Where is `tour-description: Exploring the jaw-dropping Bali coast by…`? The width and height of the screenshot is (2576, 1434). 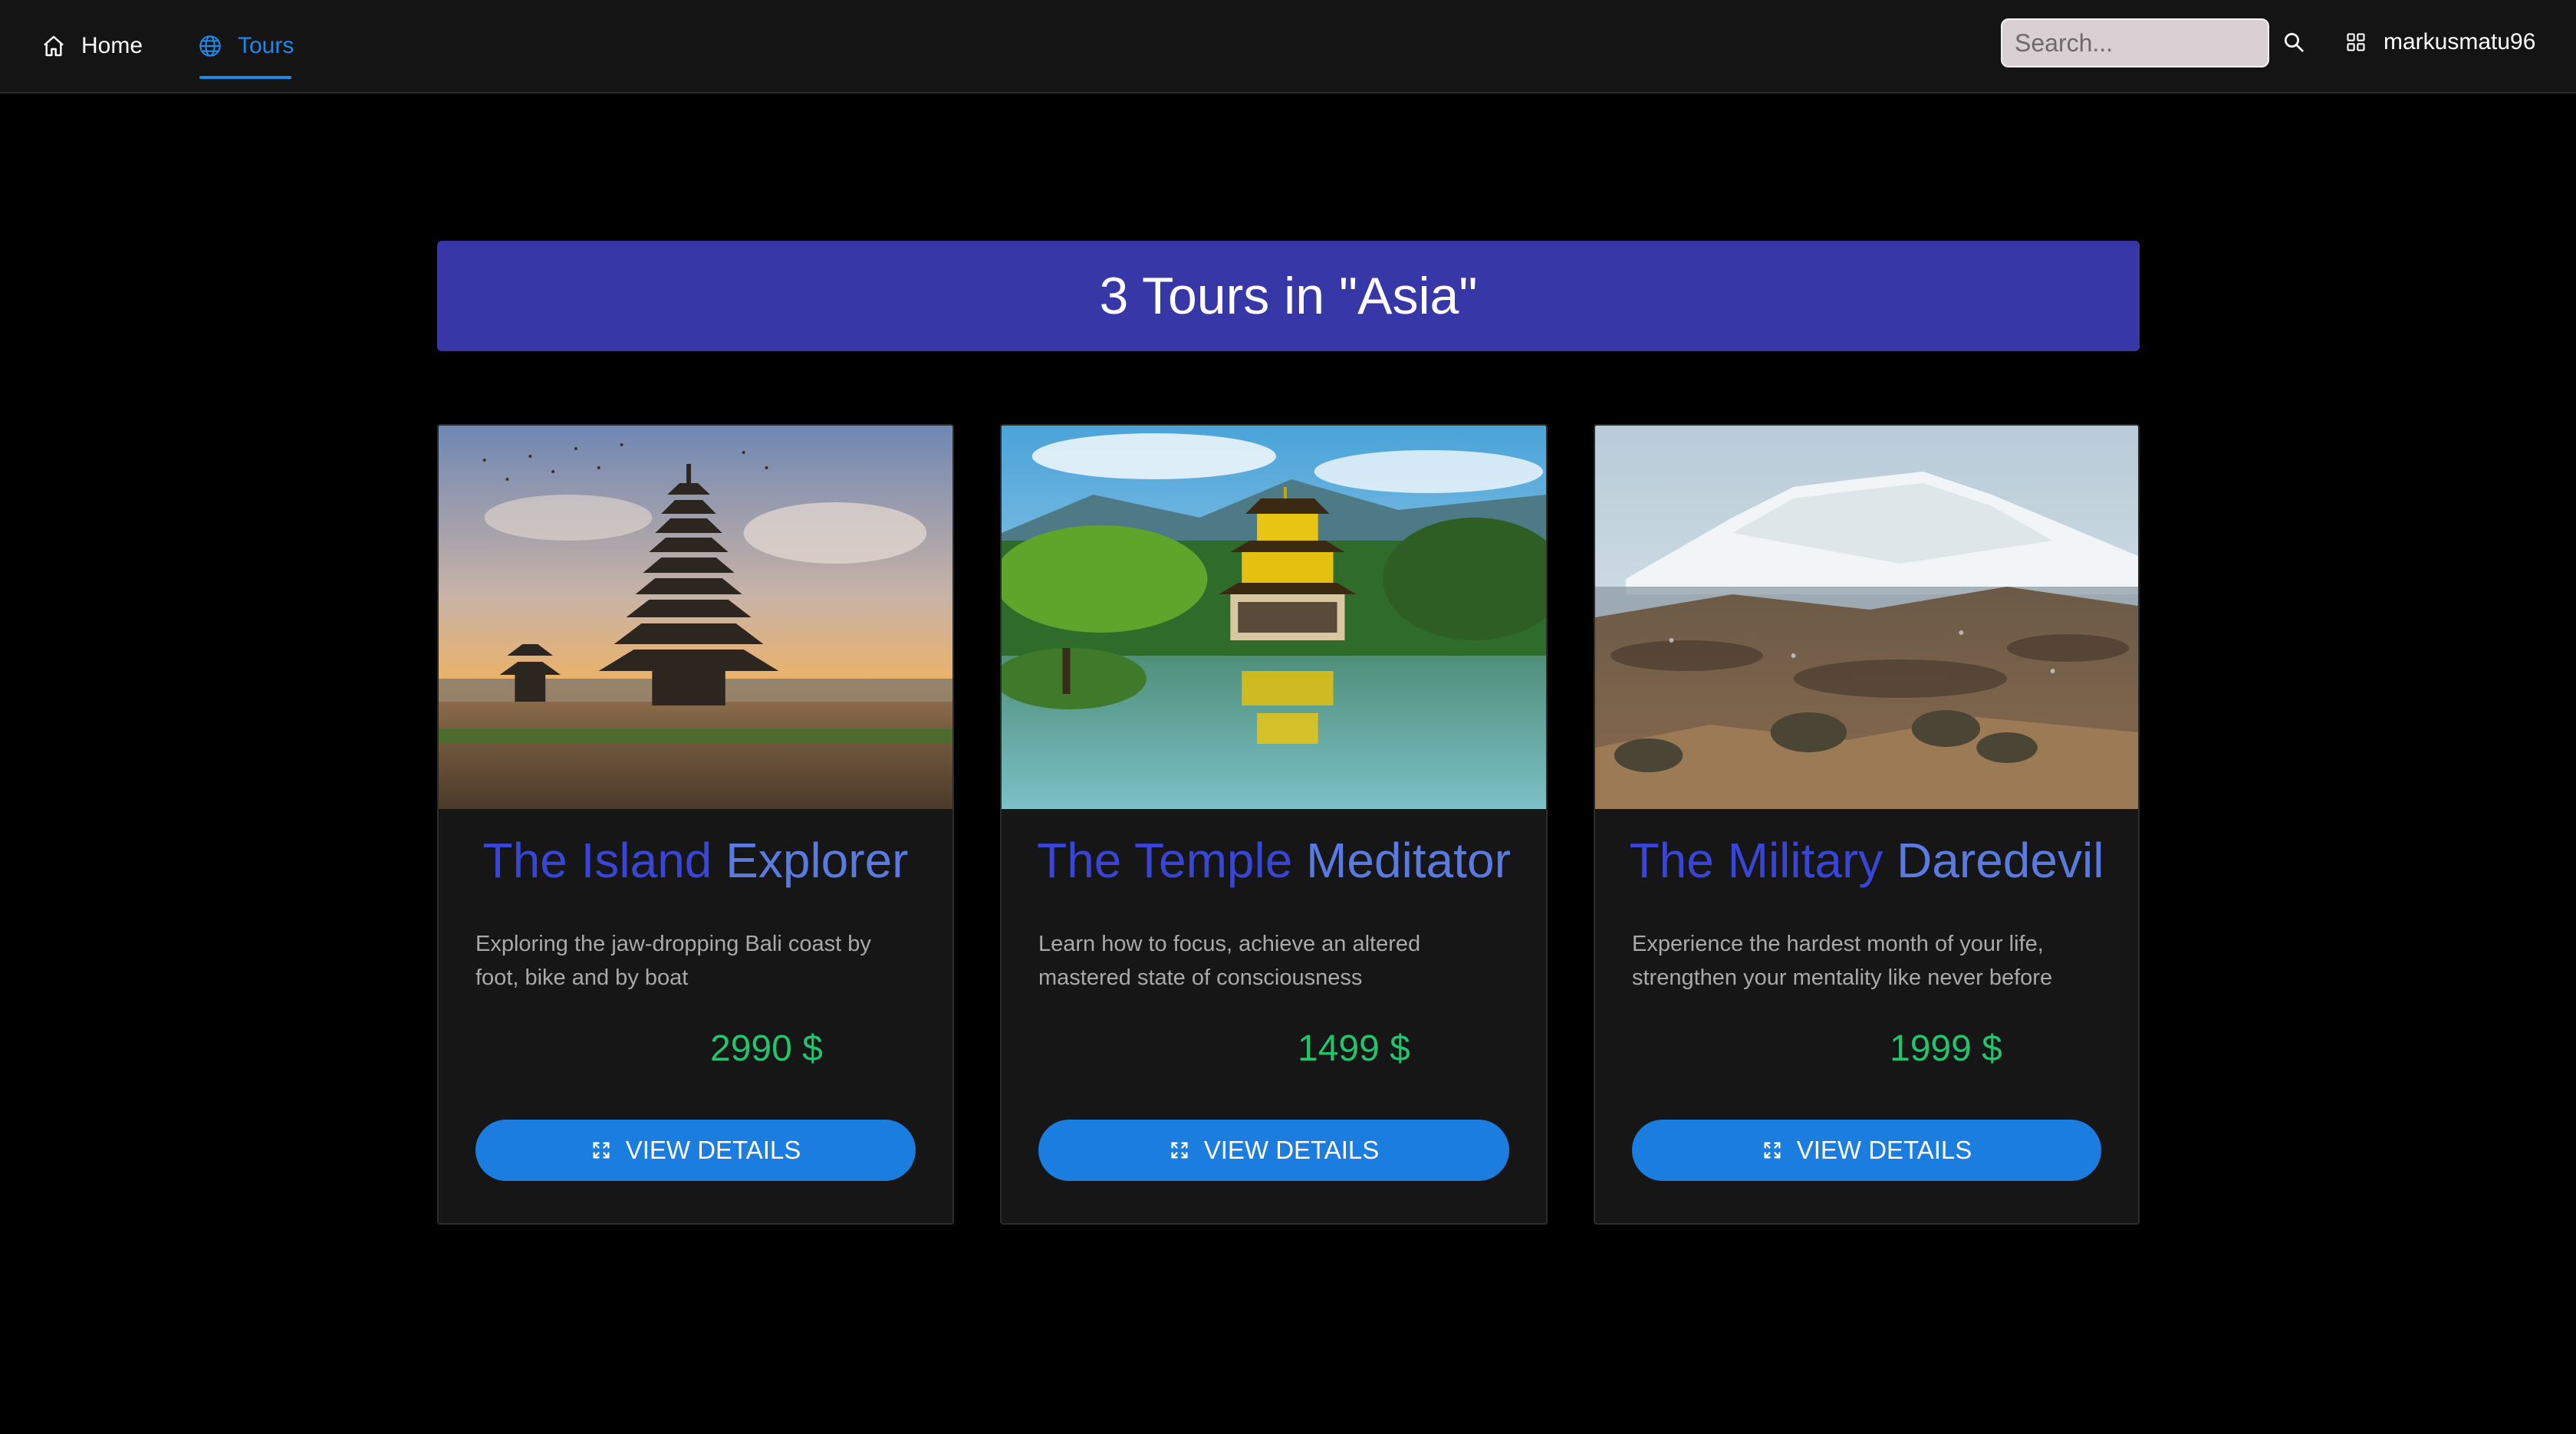 tour-description: Exploring the jaw-dropping Bali coast by… is located at coordinates (673, 961).